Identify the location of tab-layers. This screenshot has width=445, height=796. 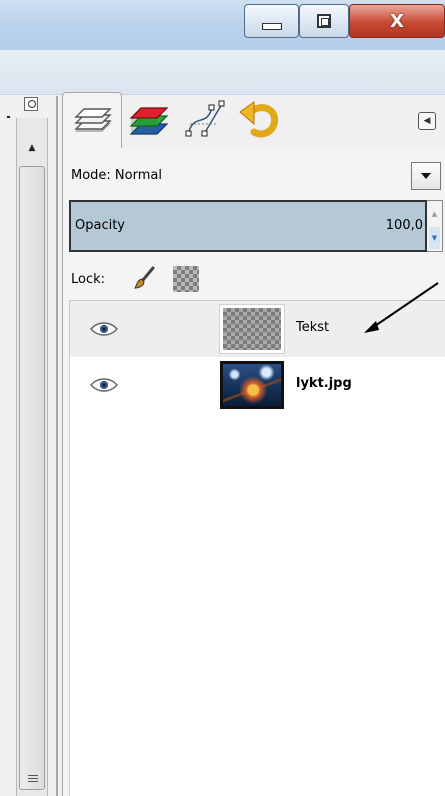
(92, 120).